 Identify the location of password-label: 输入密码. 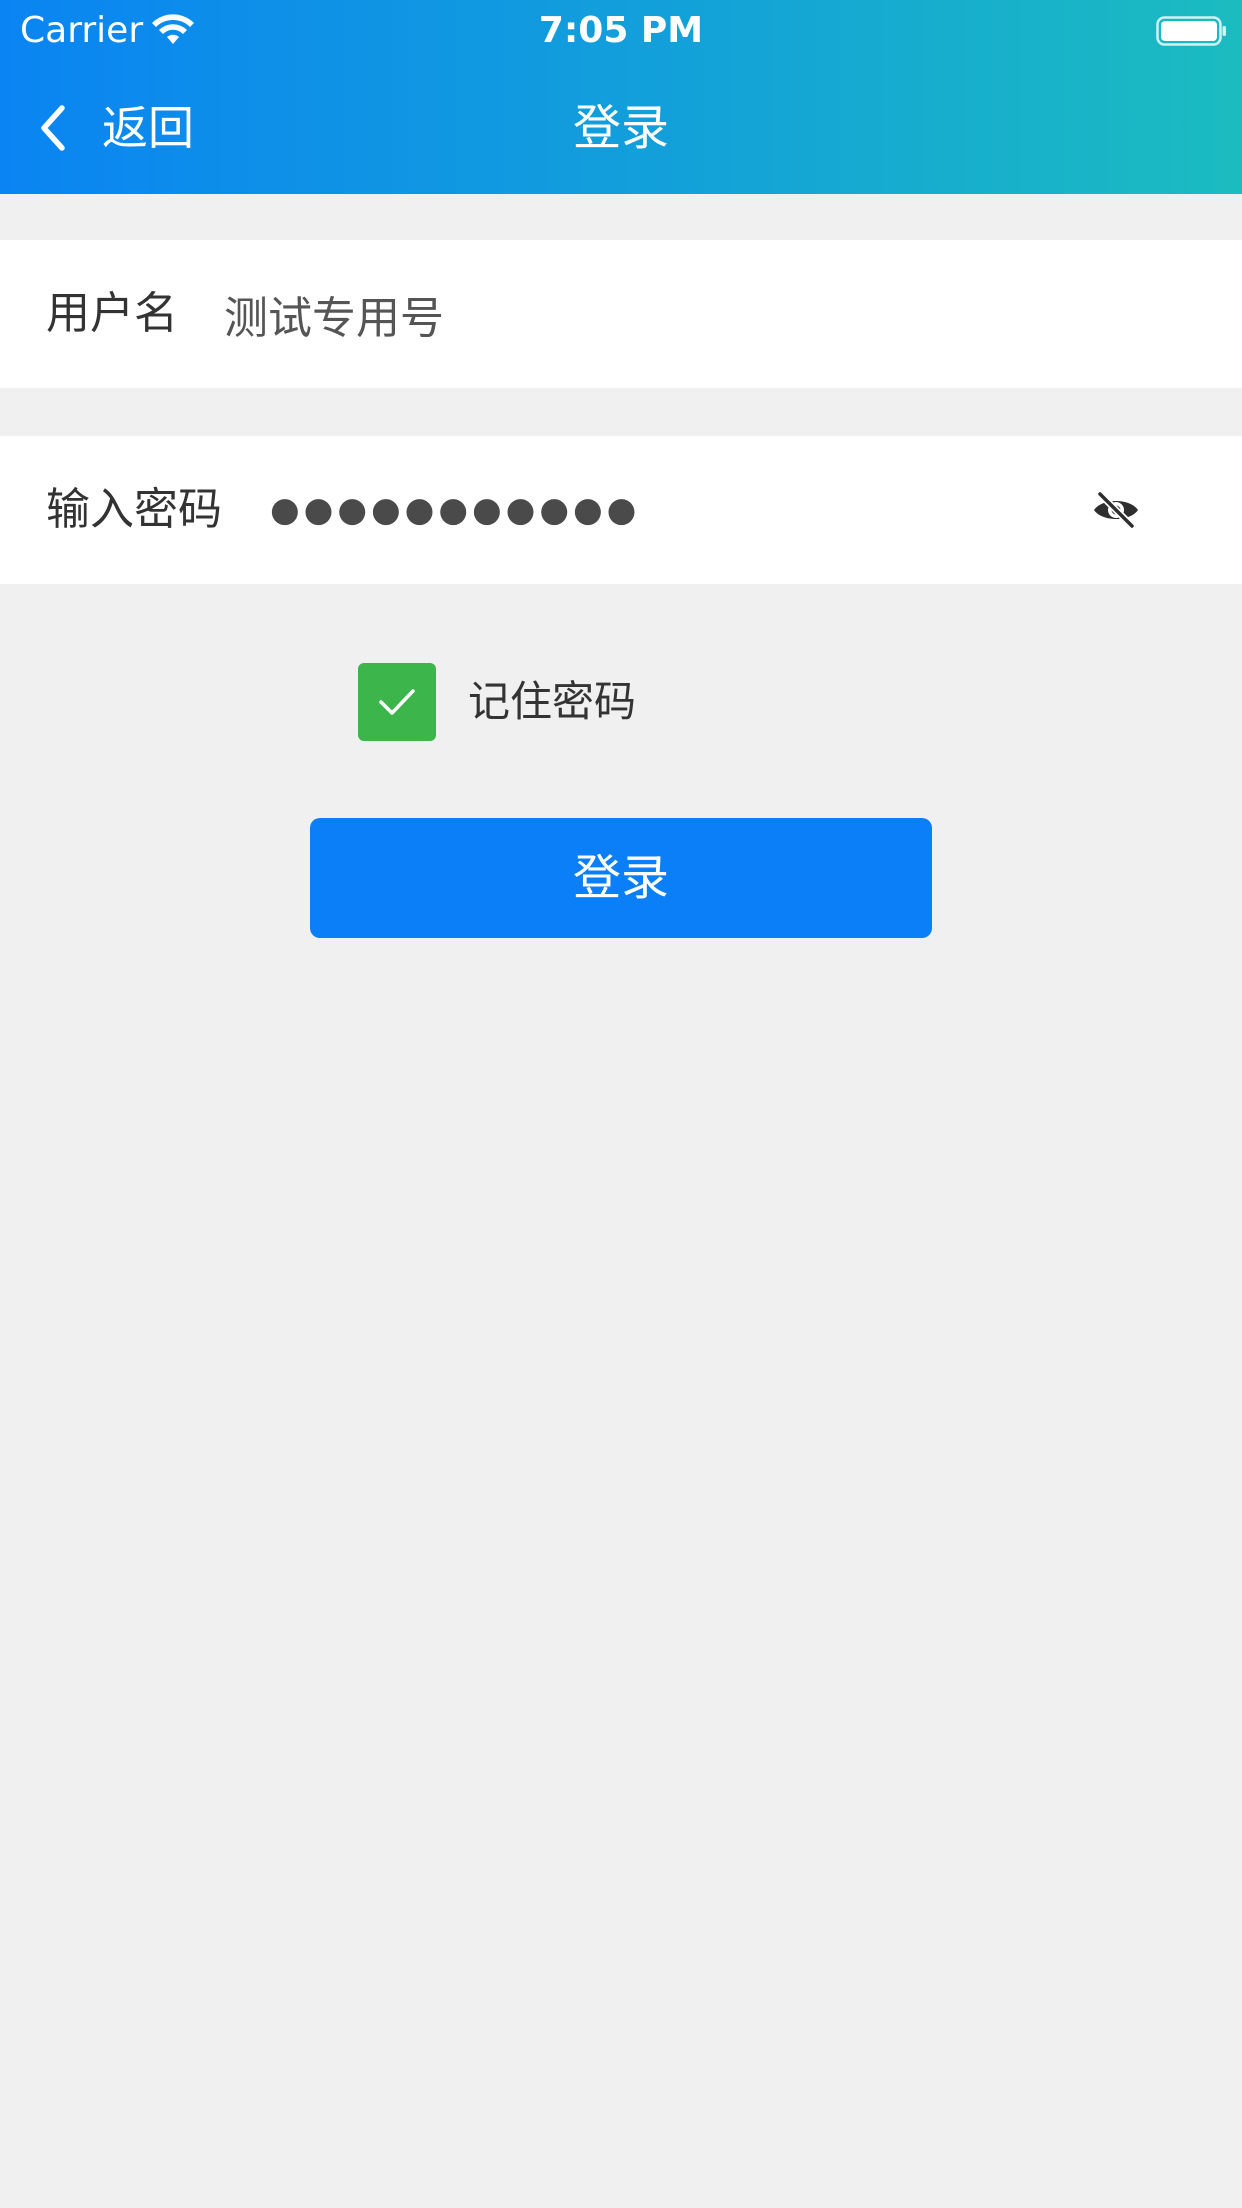
(134, 509).